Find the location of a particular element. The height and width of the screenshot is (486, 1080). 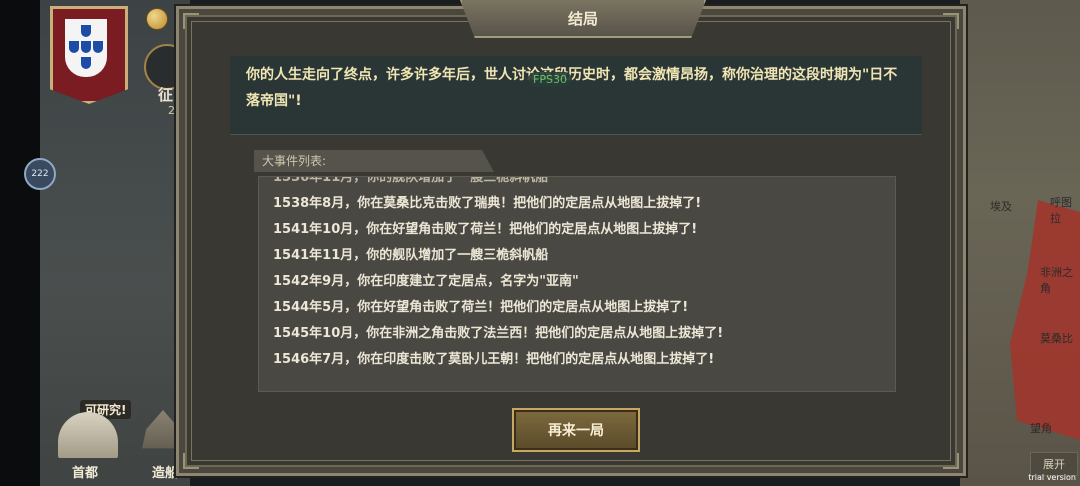

side-menu-button: 222 is located at coordinates (40, 174).